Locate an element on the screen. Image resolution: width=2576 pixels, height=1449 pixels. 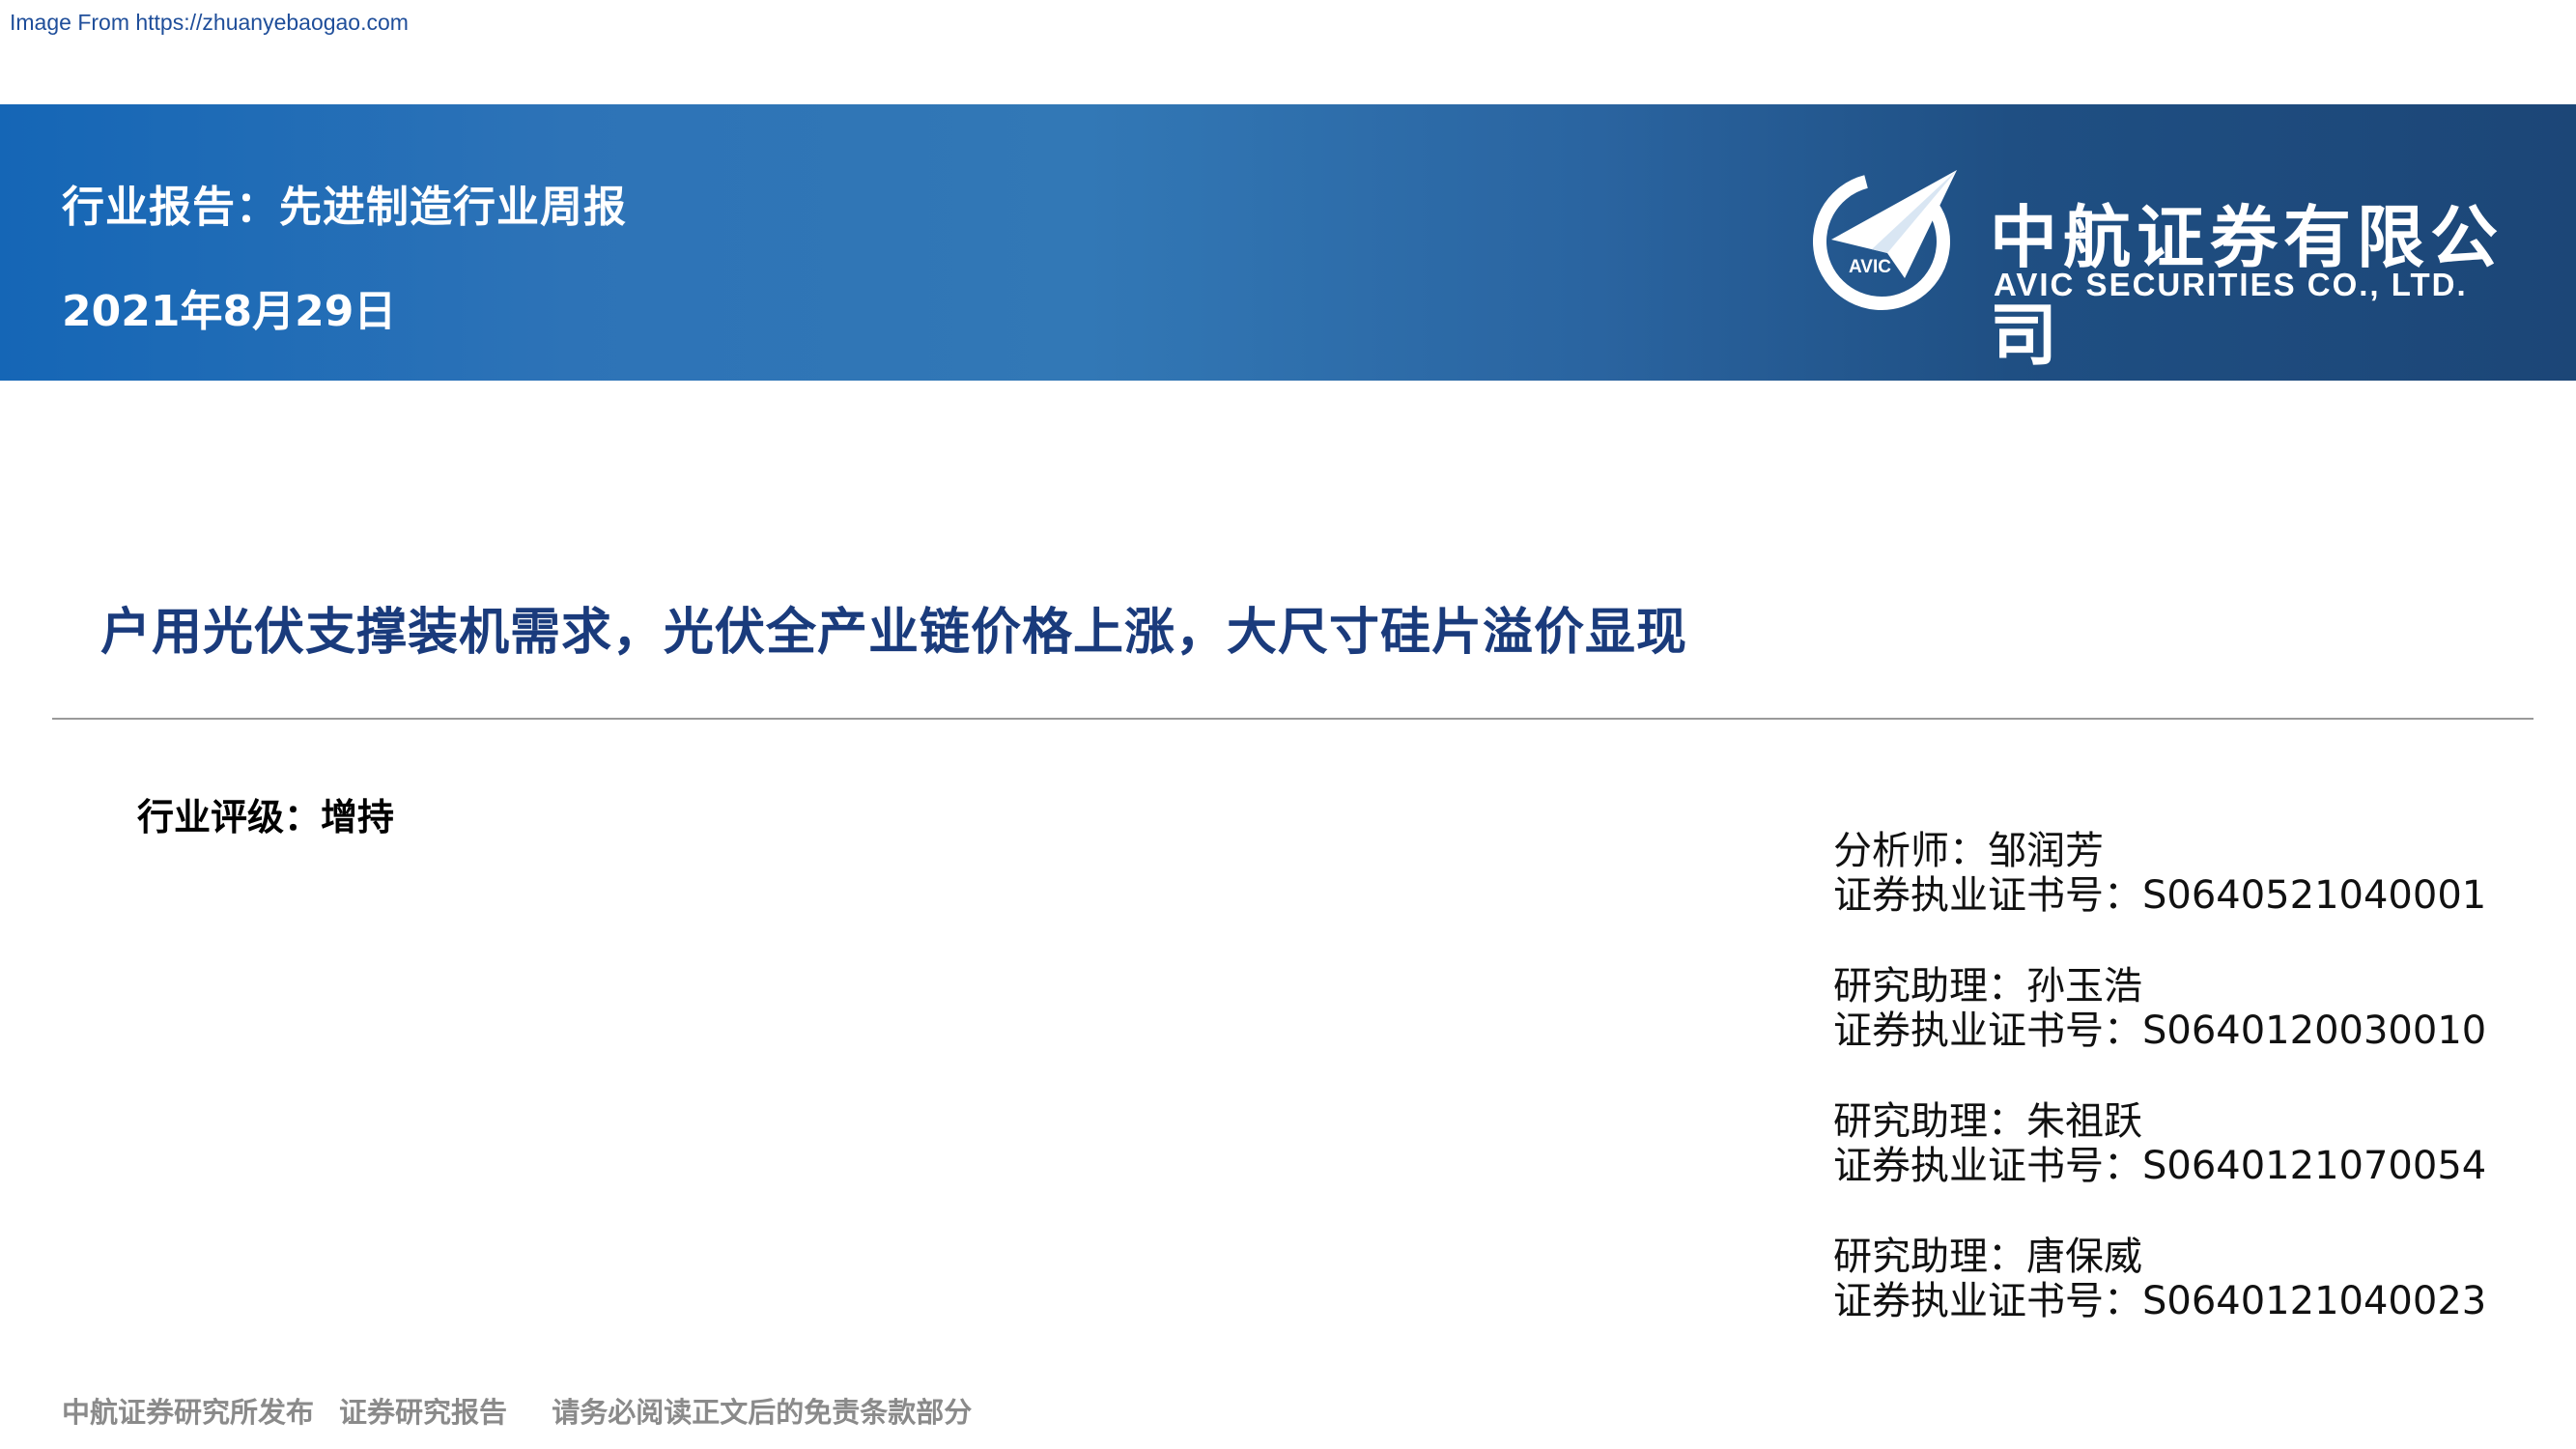
source-watermark: Image From https://zhuanyebaogao.com is located at coordinates (209, 22).